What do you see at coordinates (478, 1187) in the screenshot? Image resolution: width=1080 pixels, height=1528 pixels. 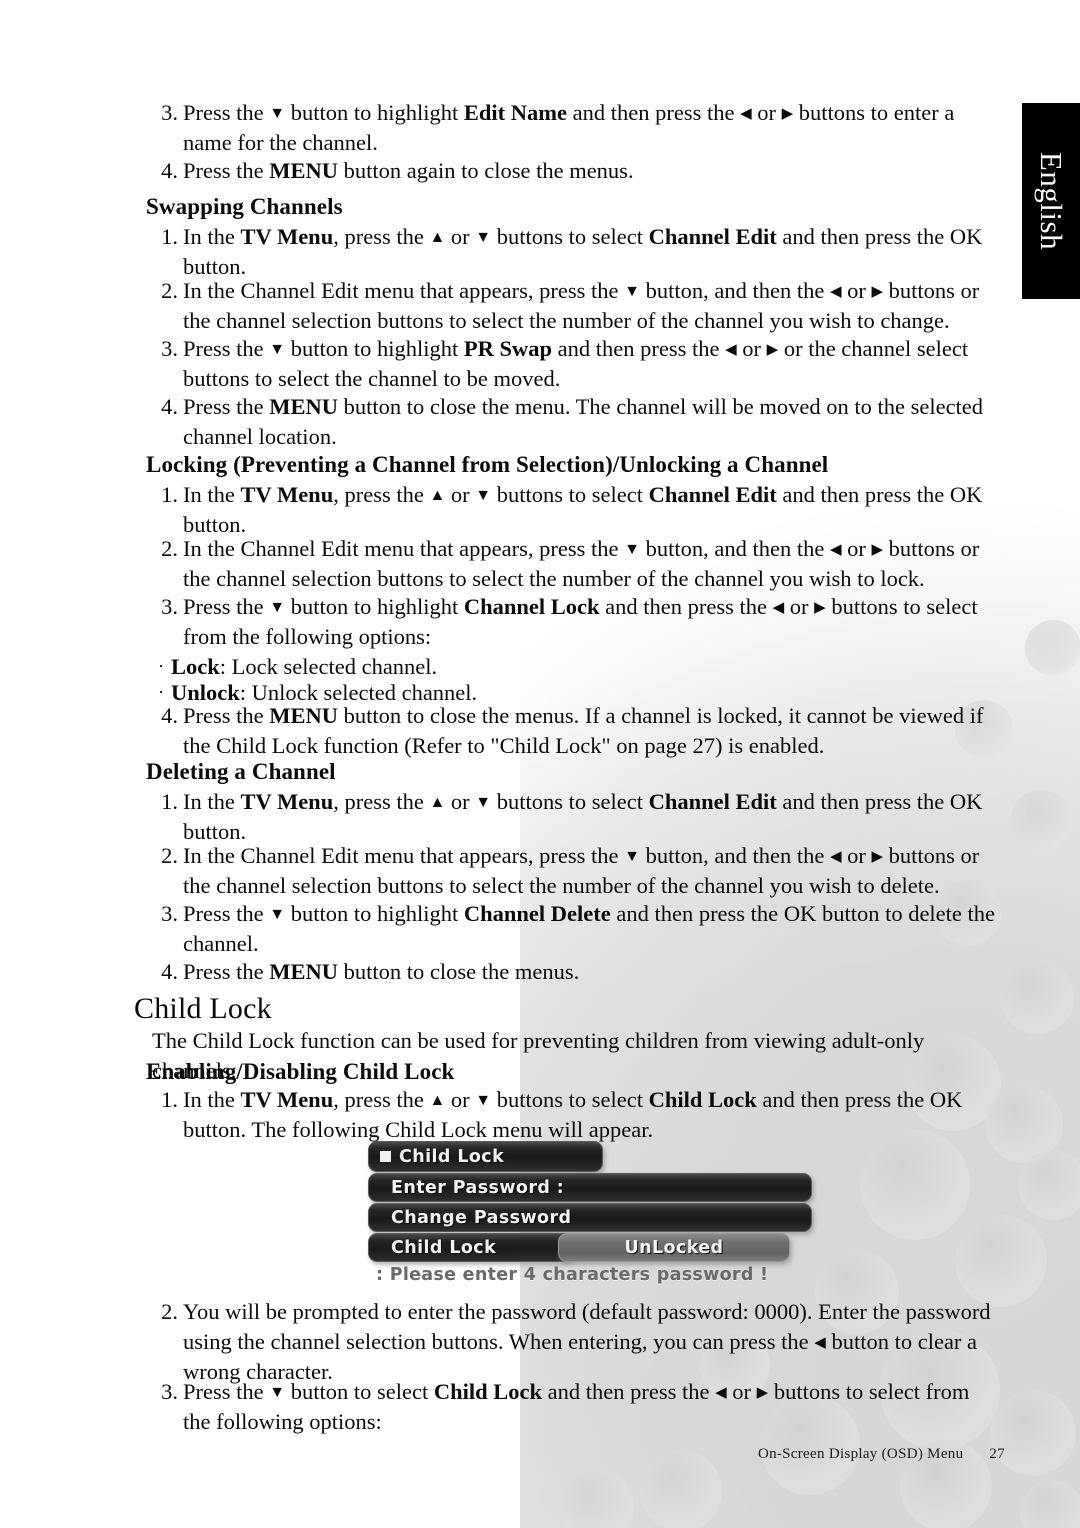 I see `osd-enter-password-label: Enter Password :` at bounding box center [478, 1187].